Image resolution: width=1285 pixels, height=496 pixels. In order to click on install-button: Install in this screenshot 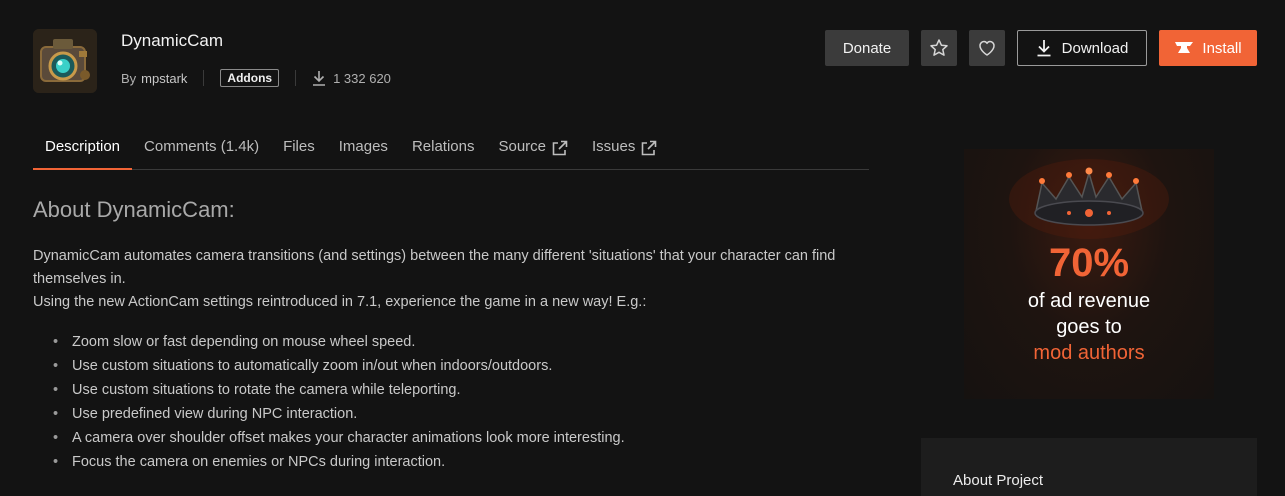, I will do `click(1208, 48)`.